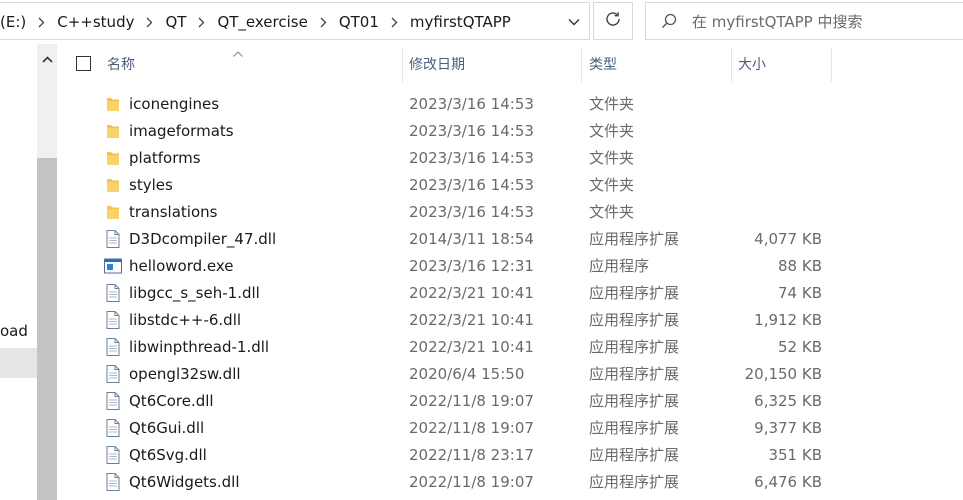 The width and height of the screenshot is (963, 500). I want to click on file-size: 52 KB, so click(800, 346).